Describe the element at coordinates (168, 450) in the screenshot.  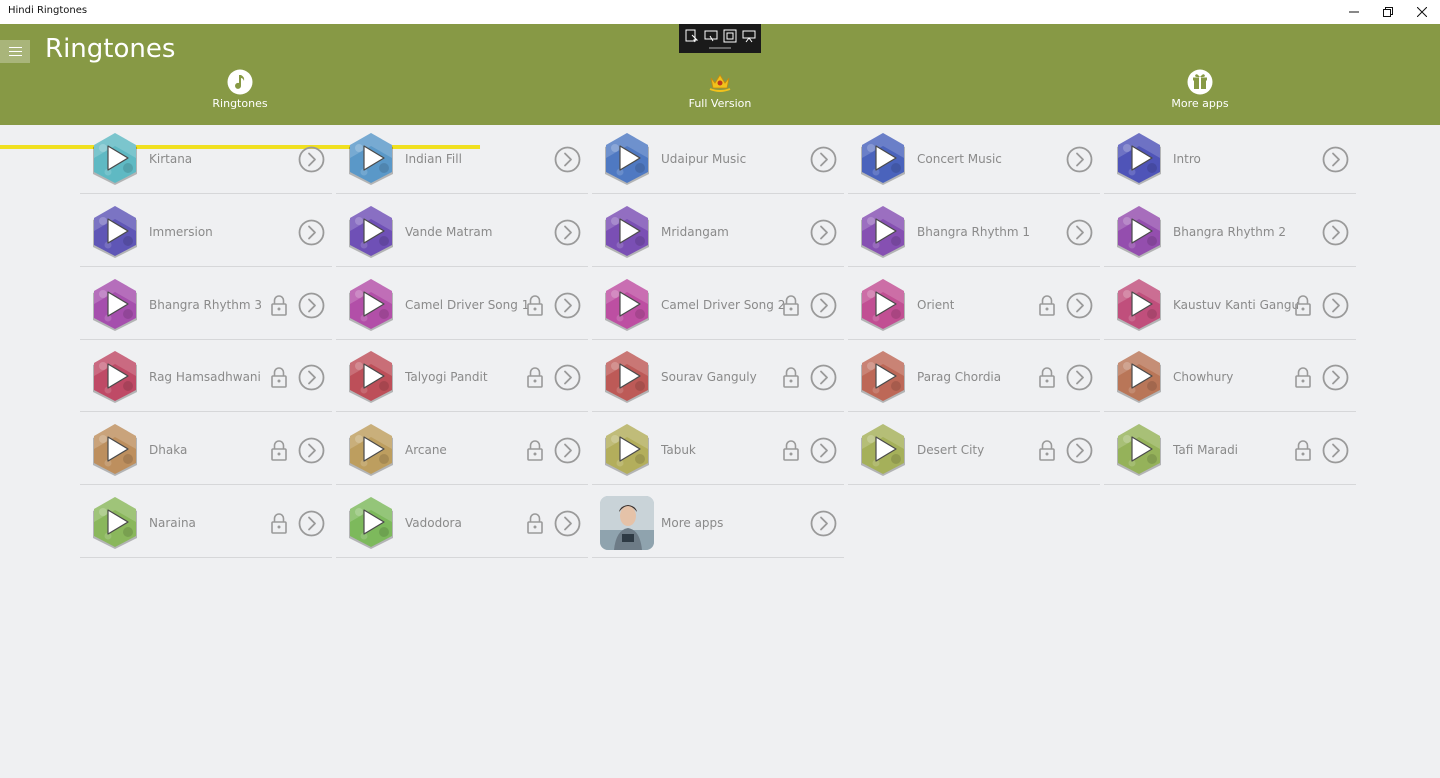
I see `ringtone-name: Dhaka` at that location.